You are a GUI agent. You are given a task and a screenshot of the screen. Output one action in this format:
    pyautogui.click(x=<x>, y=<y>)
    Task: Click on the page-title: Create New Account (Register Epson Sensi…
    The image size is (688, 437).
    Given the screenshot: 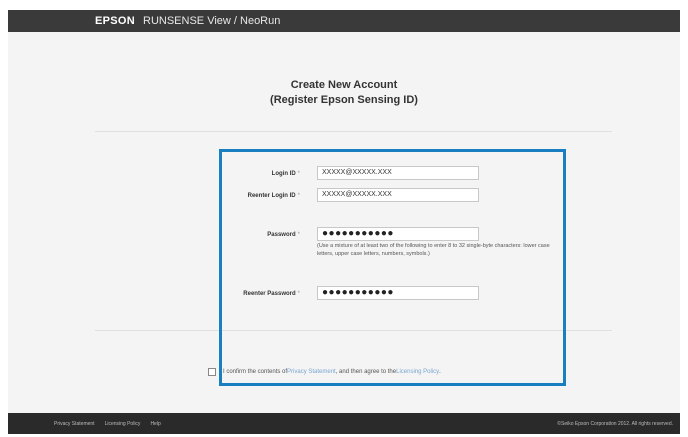 What is the action you would take?
    pyautogui.click(x=344, y=93)
    